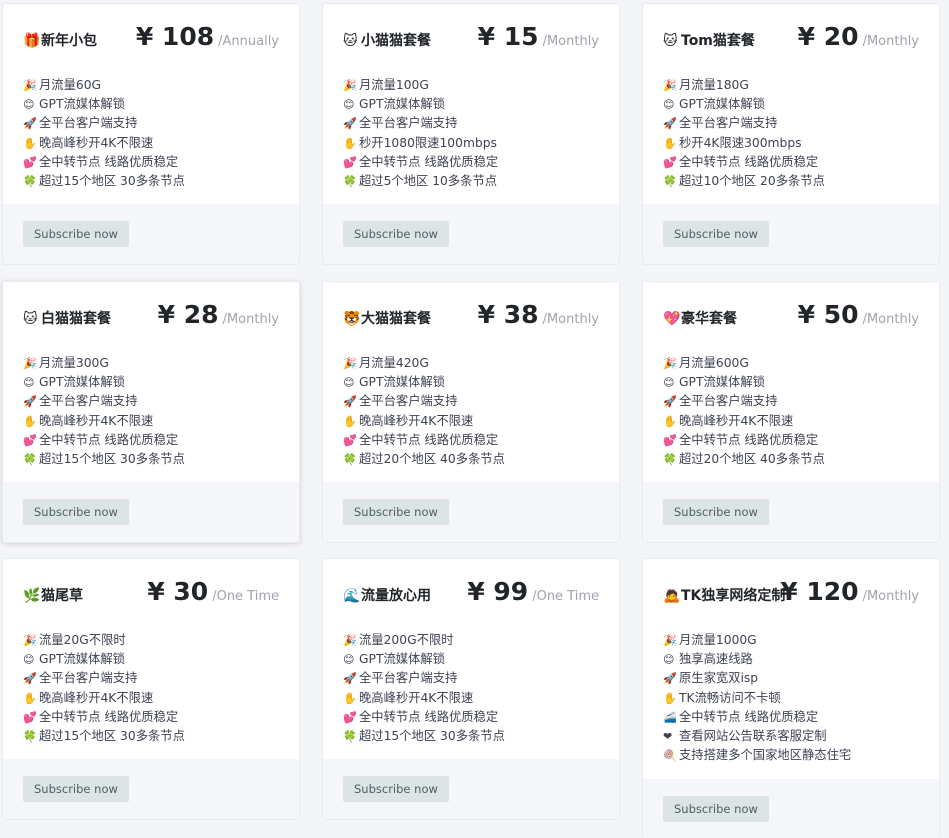 Image resolution: width=949 pixels, height=838 pixels. What do you see at coordinates (508, 36) in the screenshot?
I see `price-amount: ¥ 15` at bounding box center [508, 36].